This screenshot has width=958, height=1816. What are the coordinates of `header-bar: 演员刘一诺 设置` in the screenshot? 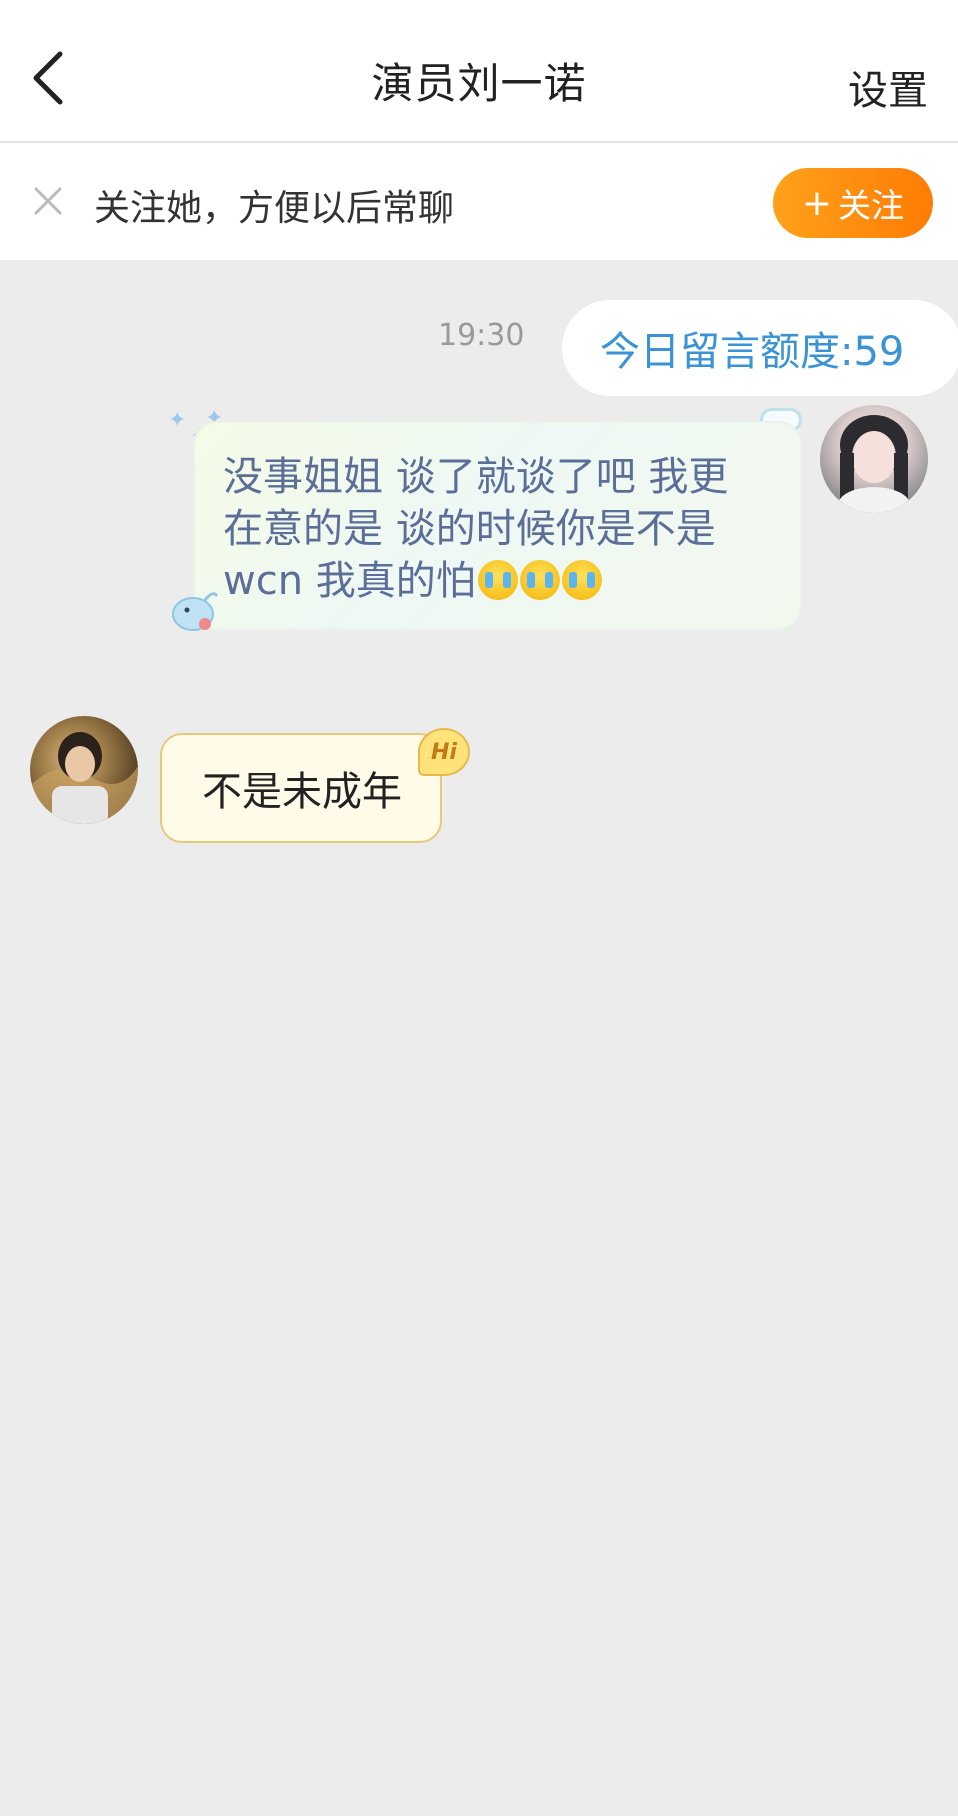 It's located at (479, 71).